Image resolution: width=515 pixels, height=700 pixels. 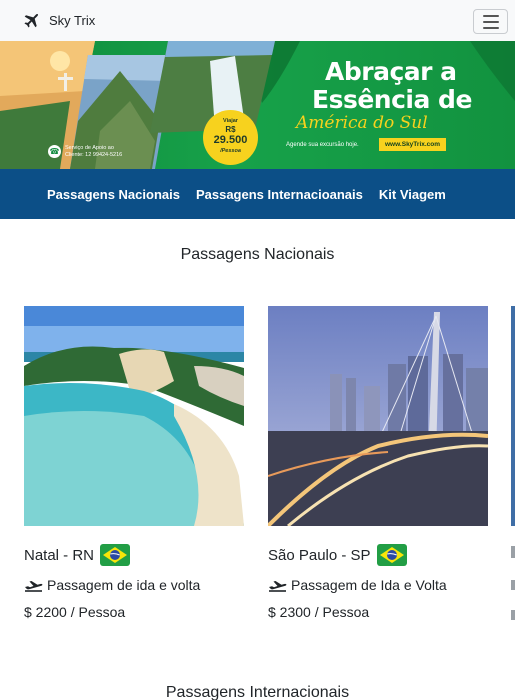 What do you see at coordinates (230, 129) in the screenshot?
I see `price-badge-currency: R$` at bounding box center [230, 129].